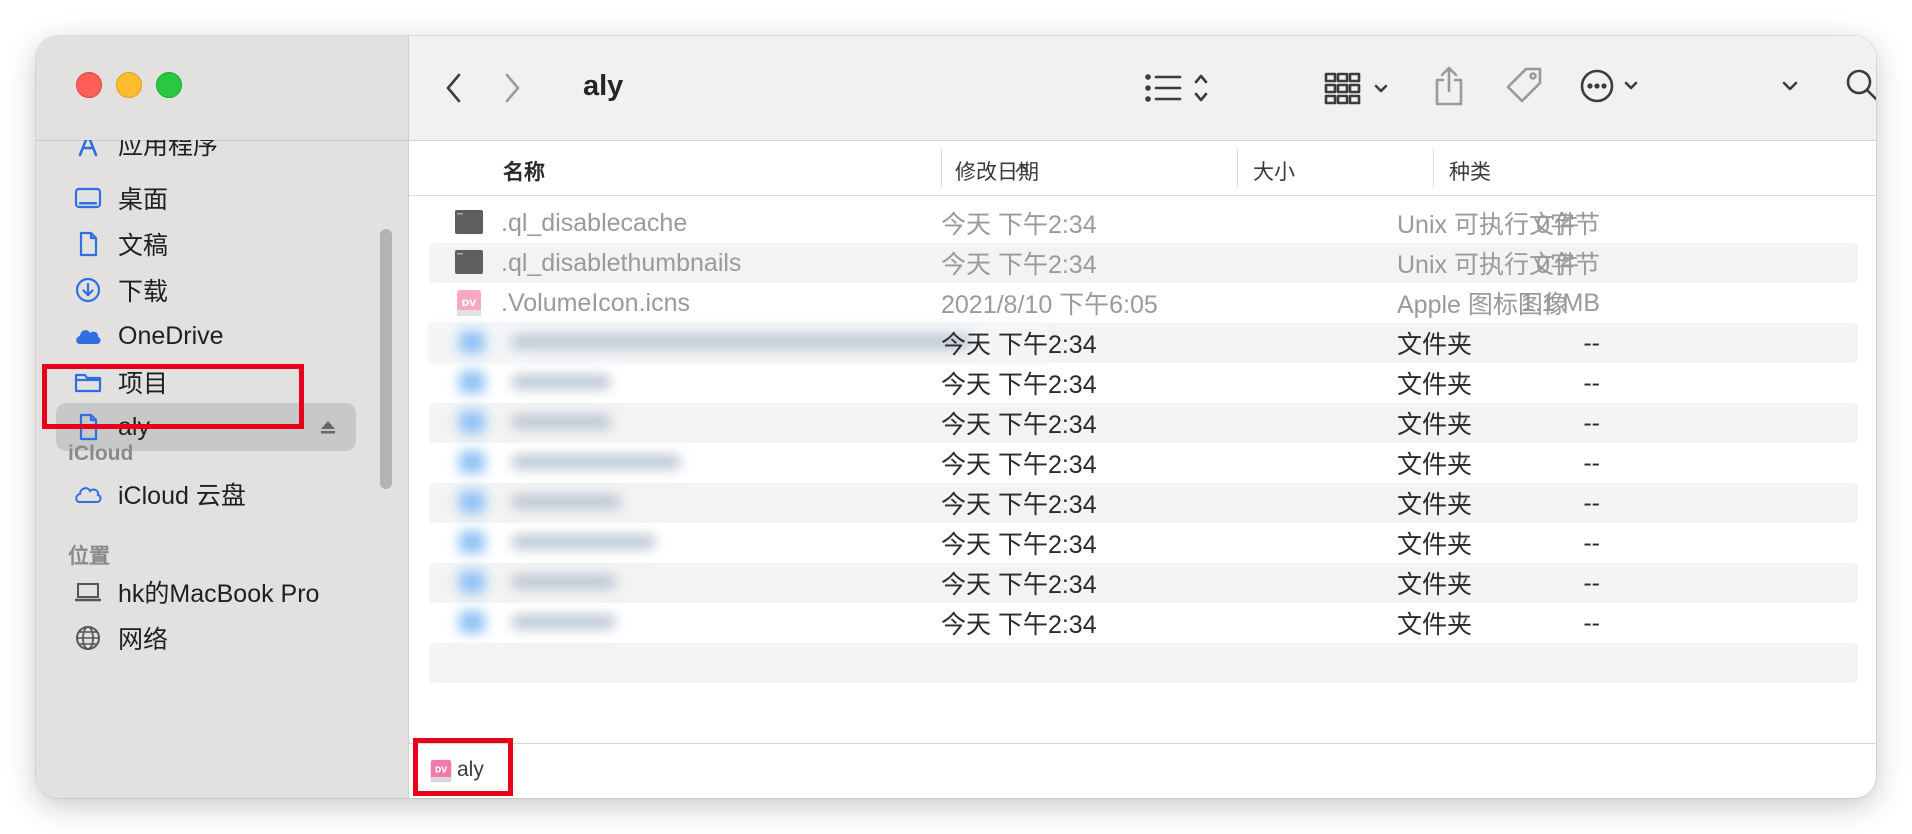  What do you see at coordinates (1176, 88) in the screenshot?
I see `list-view-icon` at bounding box center [1176, 88].